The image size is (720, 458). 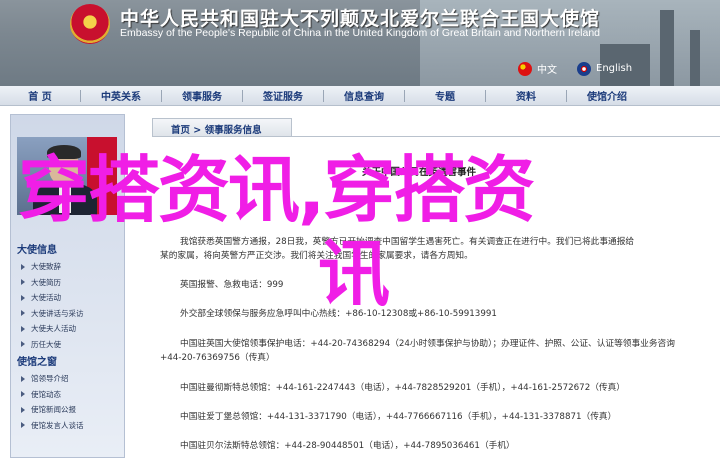 I want to click on sidebar-item: 大使夫人活动, so click(x=52, y=329).